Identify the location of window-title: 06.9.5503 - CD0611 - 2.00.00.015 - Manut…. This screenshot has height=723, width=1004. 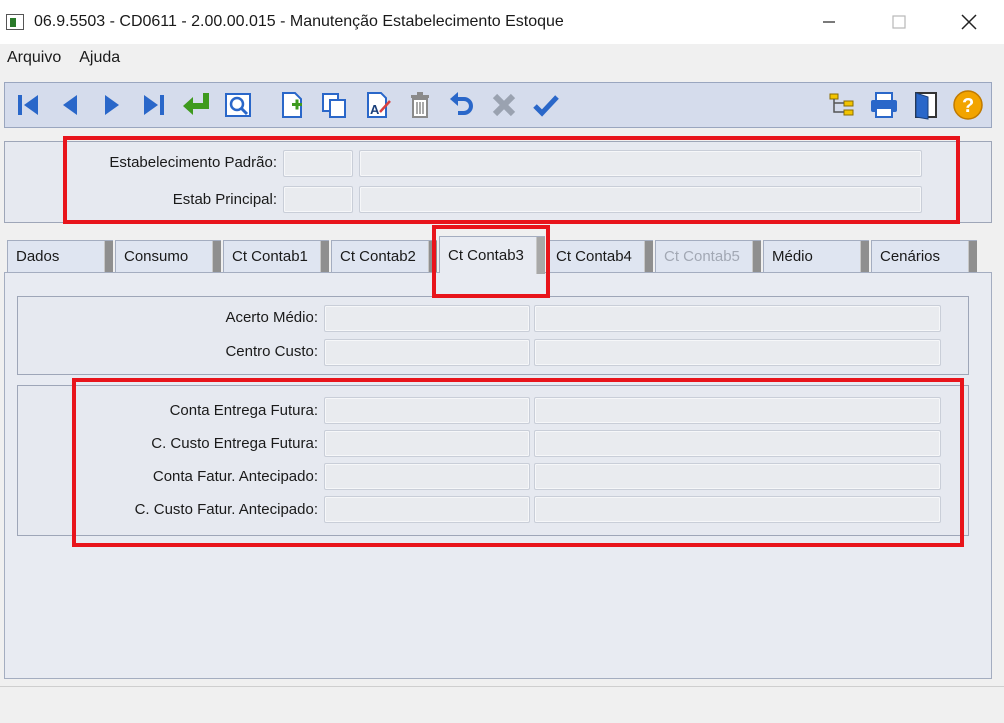
(299, 21).